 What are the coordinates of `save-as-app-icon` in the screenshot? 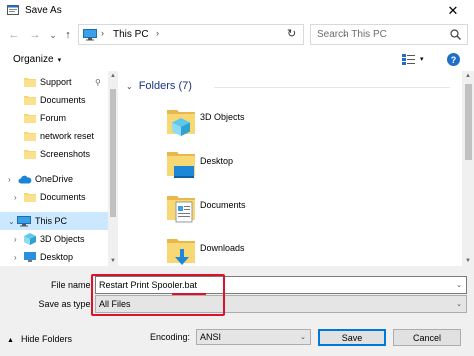 It's located at (13, 10).